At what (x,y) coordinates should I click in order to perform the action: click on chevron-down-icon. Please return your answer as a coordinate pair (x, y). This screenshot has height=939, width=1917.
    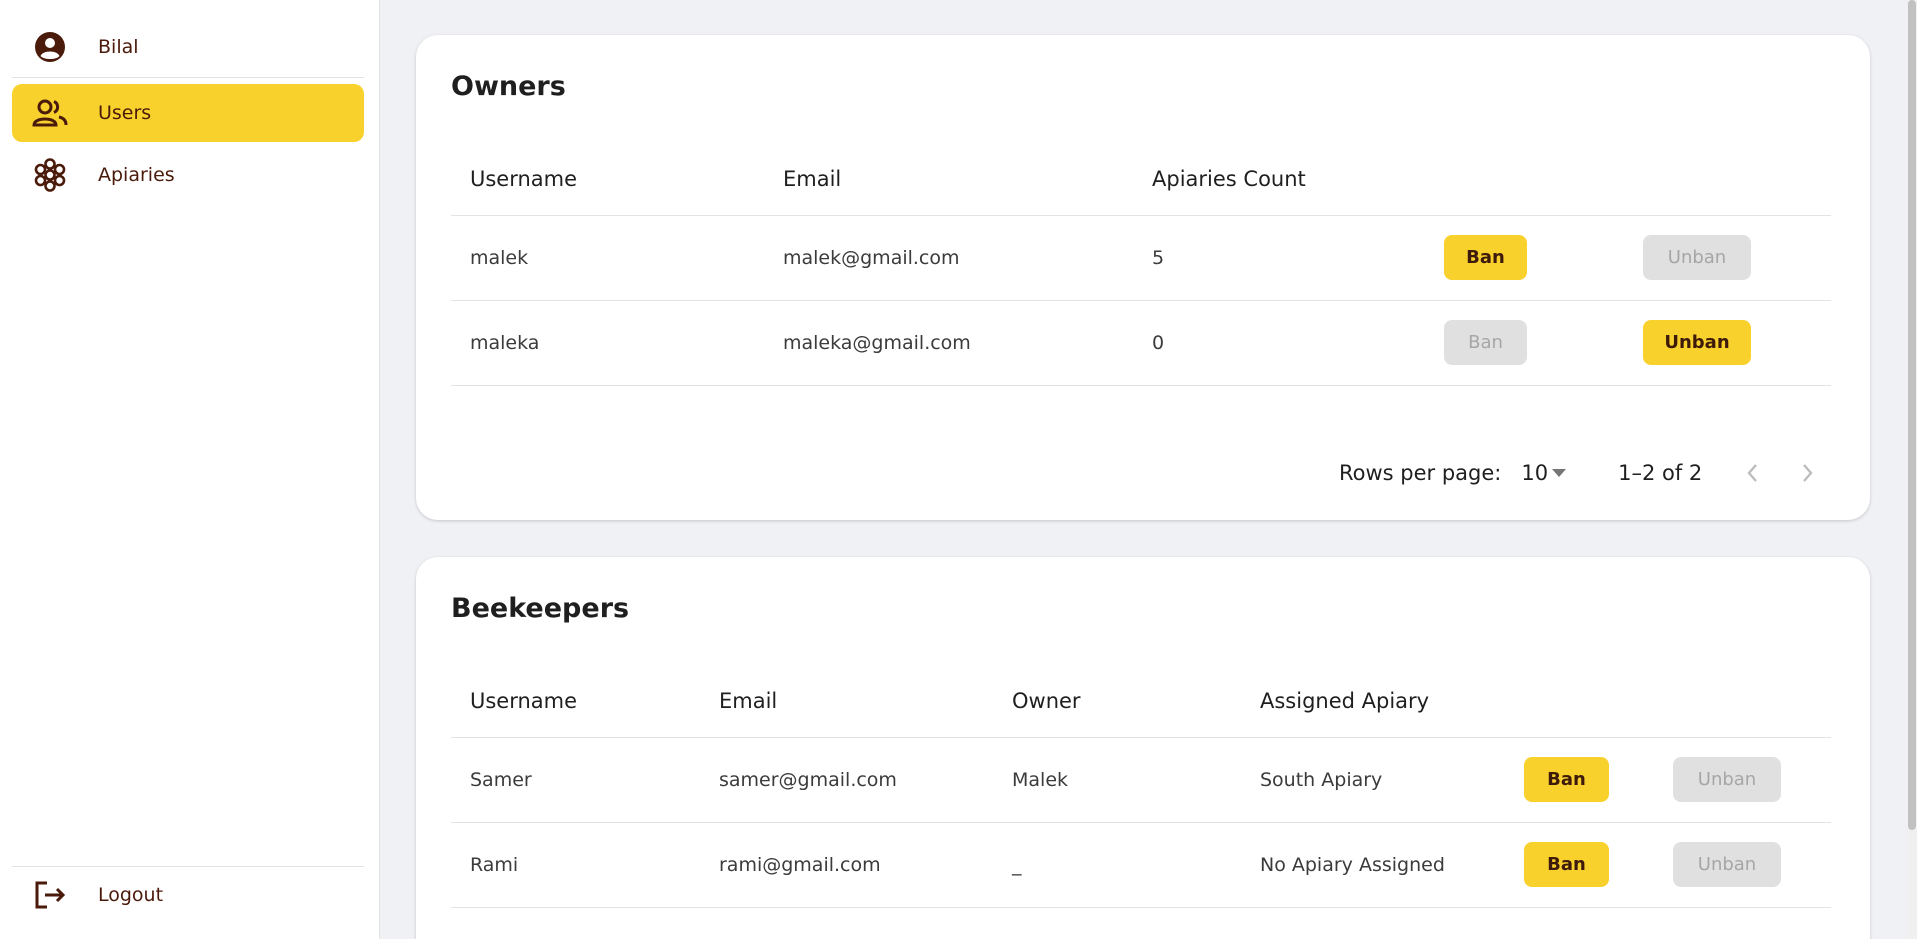
    Looking at the image, I should click on (1559, 473).